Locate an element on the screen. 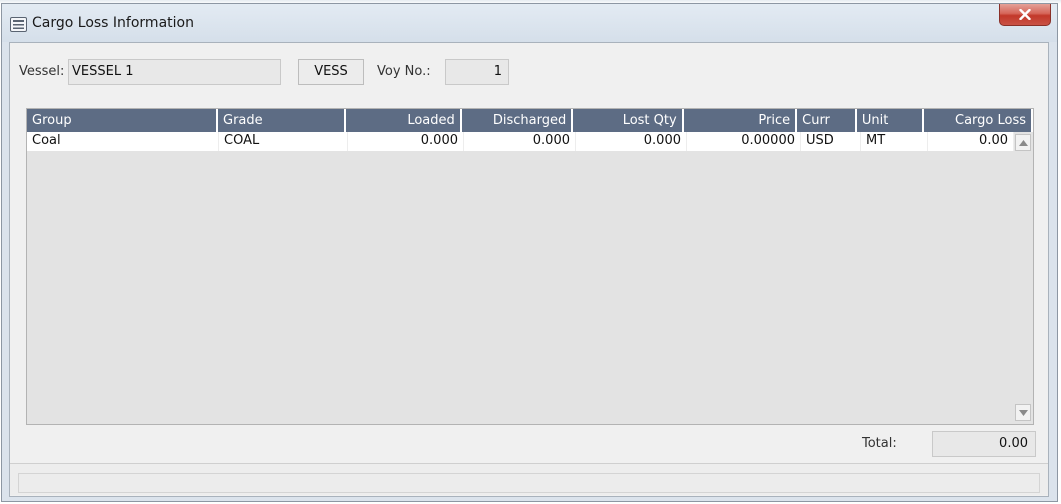 The image size is (1061, 504). cell-unit: MT is located at coordinates (894, 141).